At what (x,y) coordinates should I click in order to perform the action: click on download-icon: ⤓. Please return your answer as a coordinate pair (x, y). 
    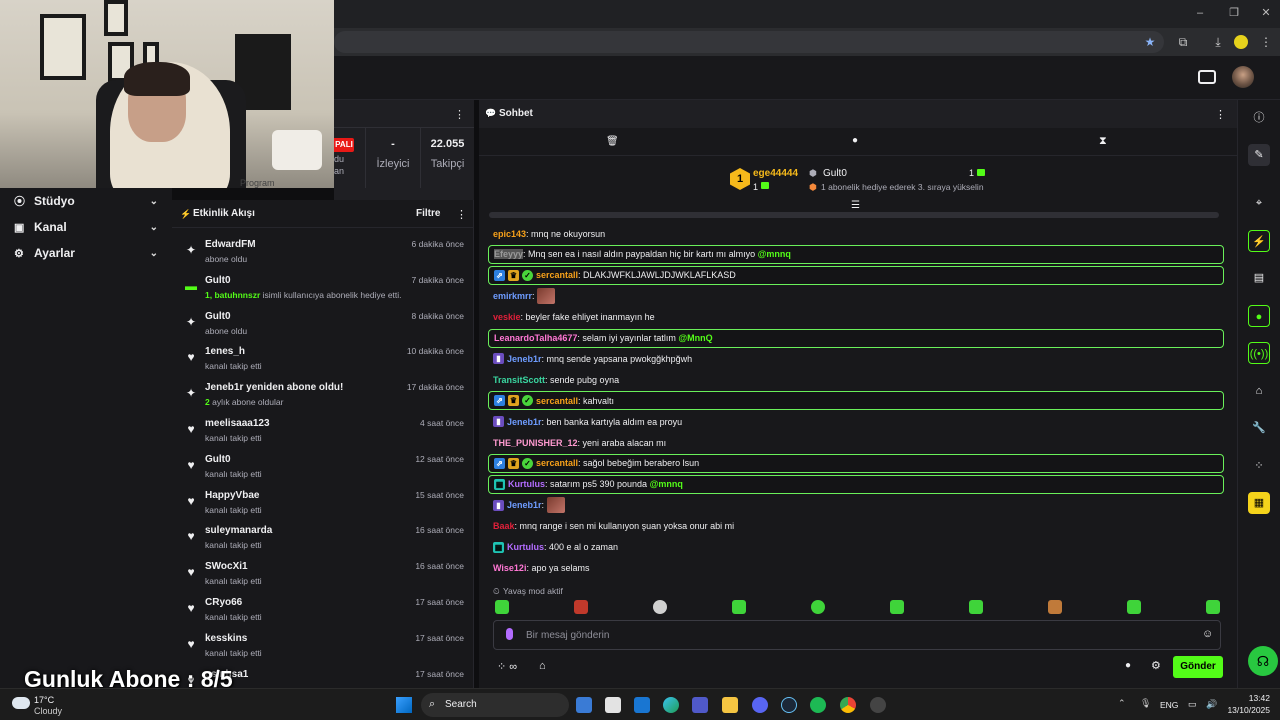
    Looking at the image, I should click on (1218, 42).